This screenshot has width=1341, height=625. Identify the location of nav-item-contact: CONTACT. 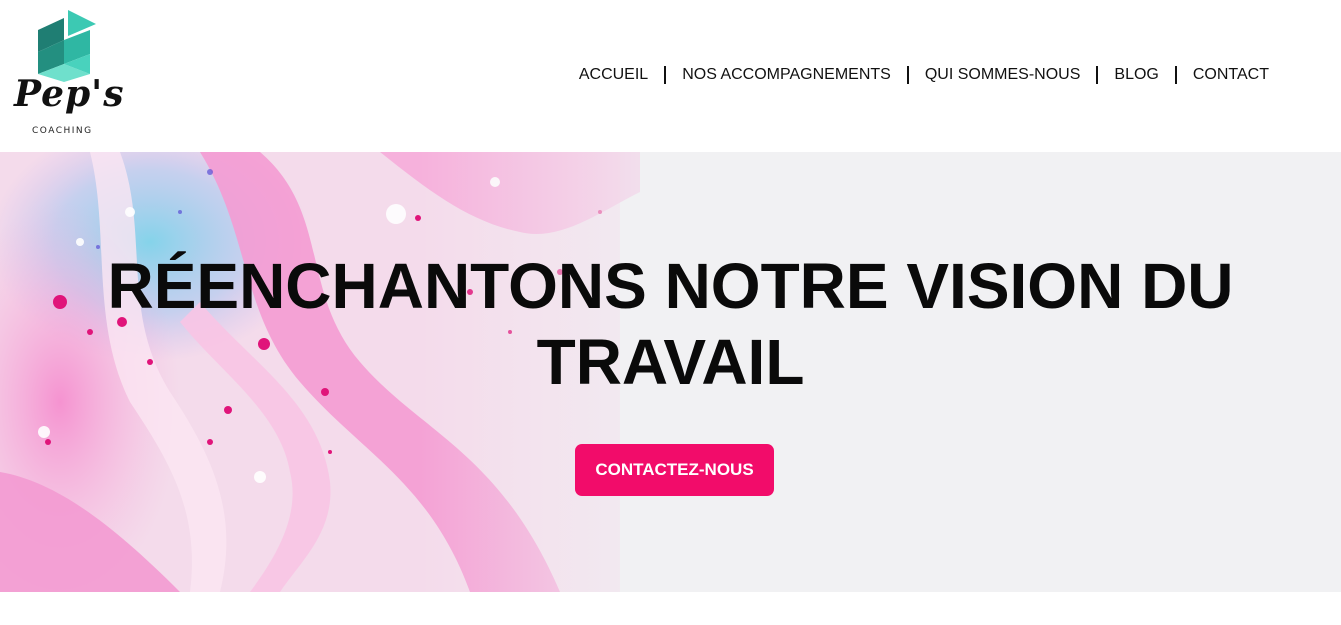
(1231, 75).